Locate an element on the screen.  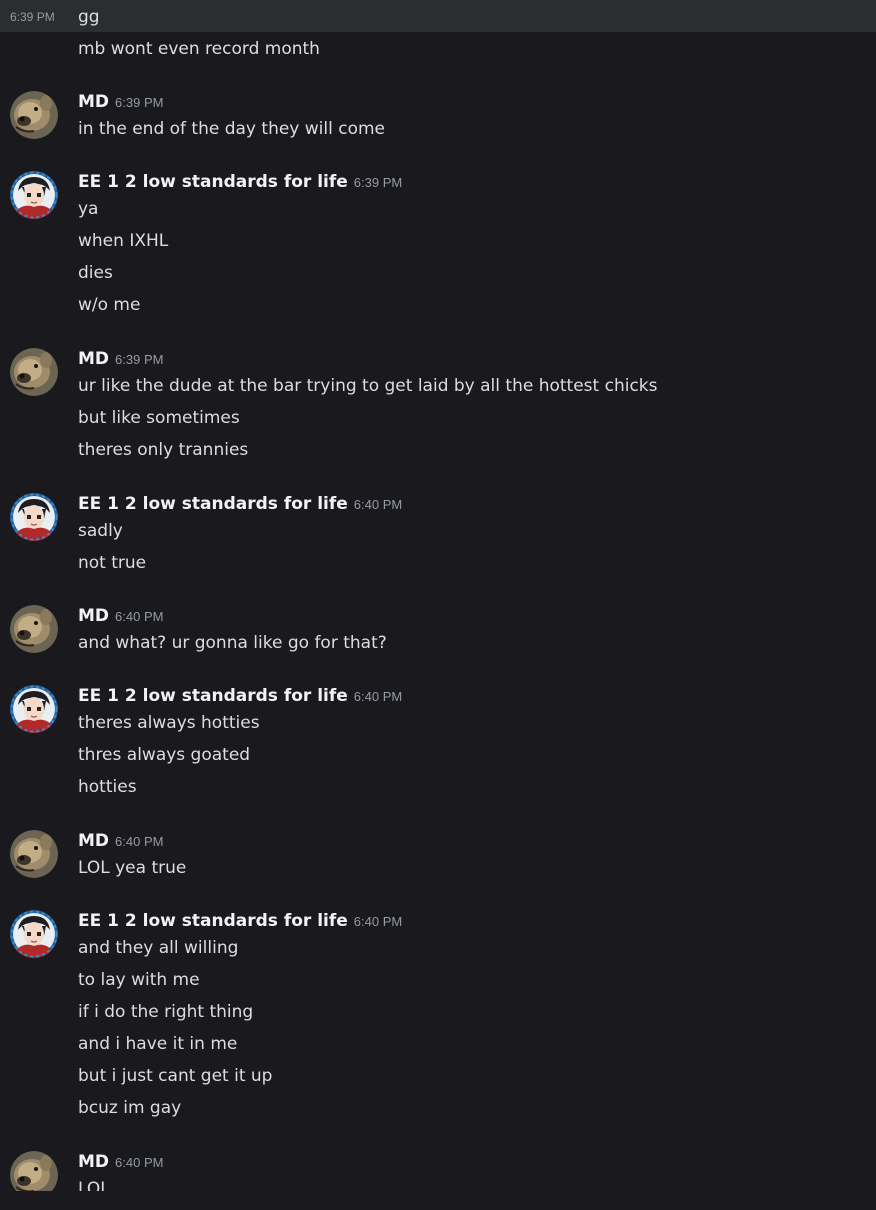
message-text: hotties is located at coordinates (107, 787).